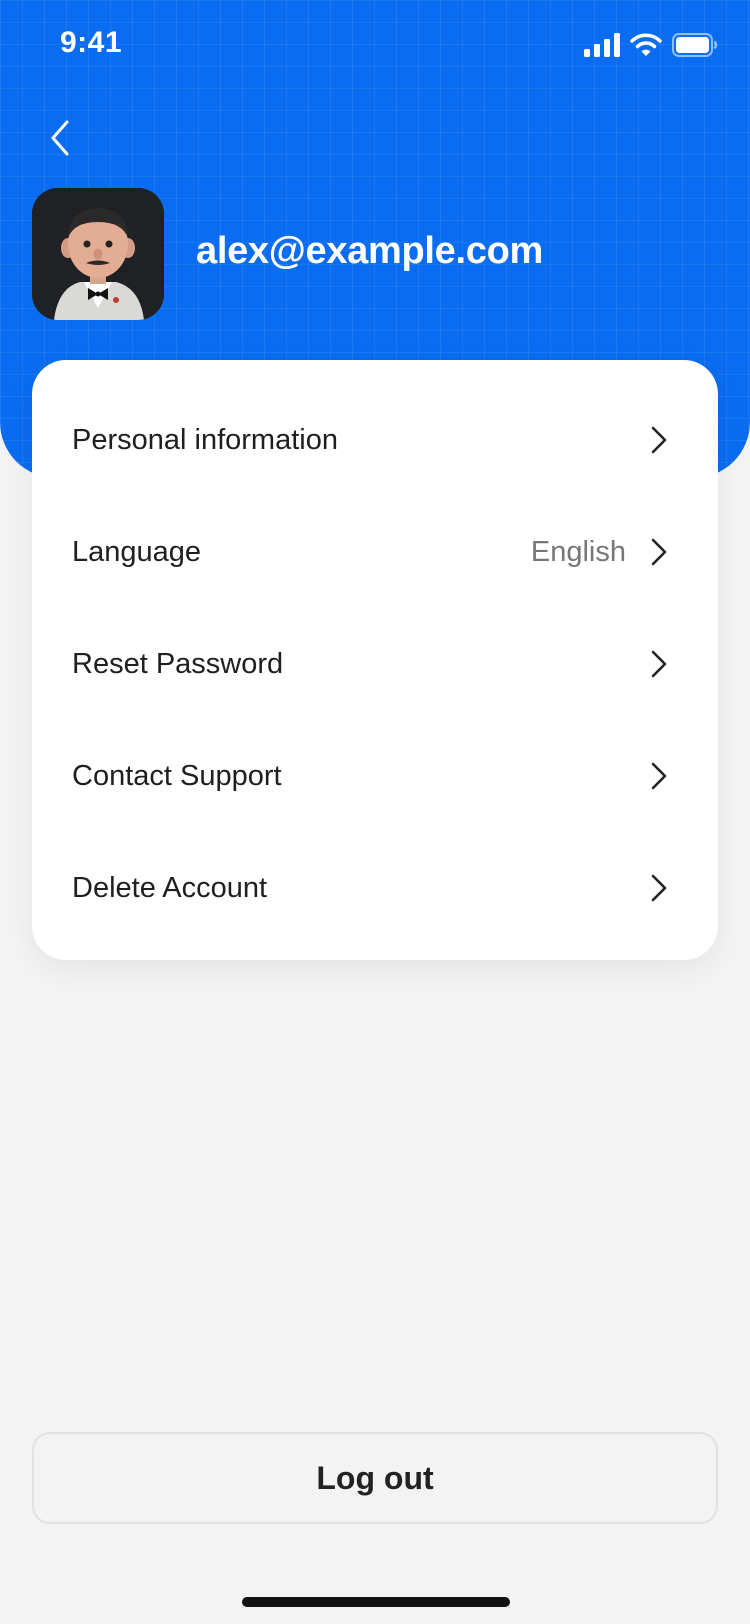  Describe the element at coordinates (375, 888) in the screenshot. I see `menu-item-delete-account: Delete Account` at that location.